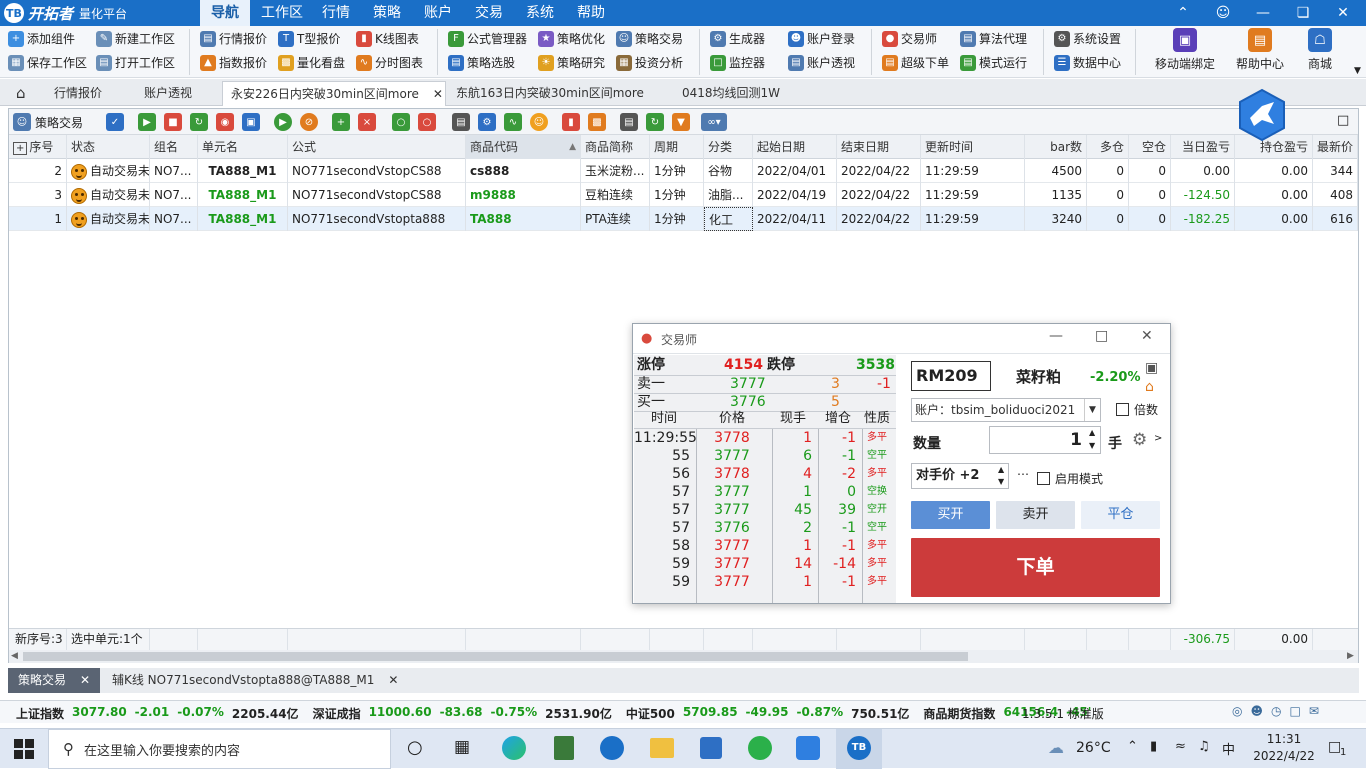 The width and height of the screenshot is (1366, 769). What do you see at coordinates (1153, 746) in the screenshot?
I see `battery-icon: ▮` at bounding box center [1153, 746].